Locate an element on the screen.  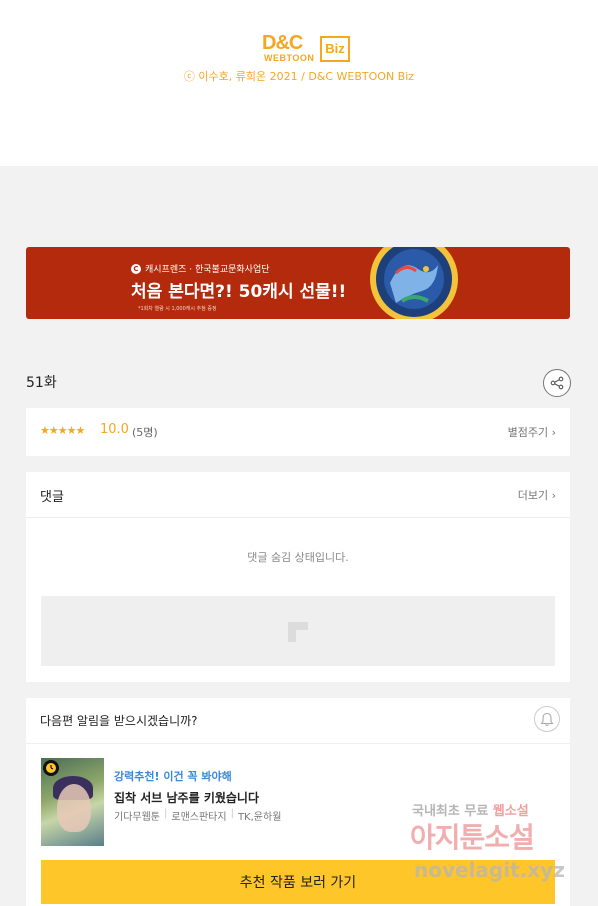
banner-sponsor: C 캐시프렌즈 · 한국불교문화사업단 is located at coordinates (200, 268).